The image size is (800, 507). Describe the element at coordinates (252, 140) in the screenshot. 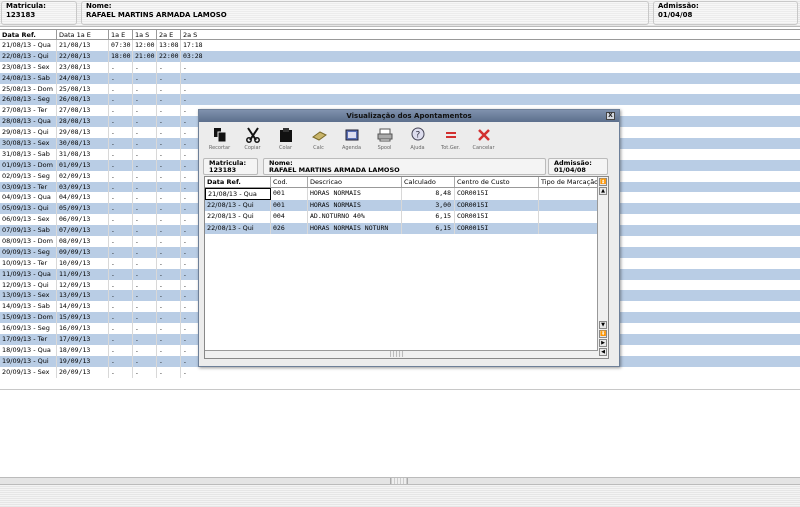

I see `toolbar-button-copiar: Copiar` at that location.